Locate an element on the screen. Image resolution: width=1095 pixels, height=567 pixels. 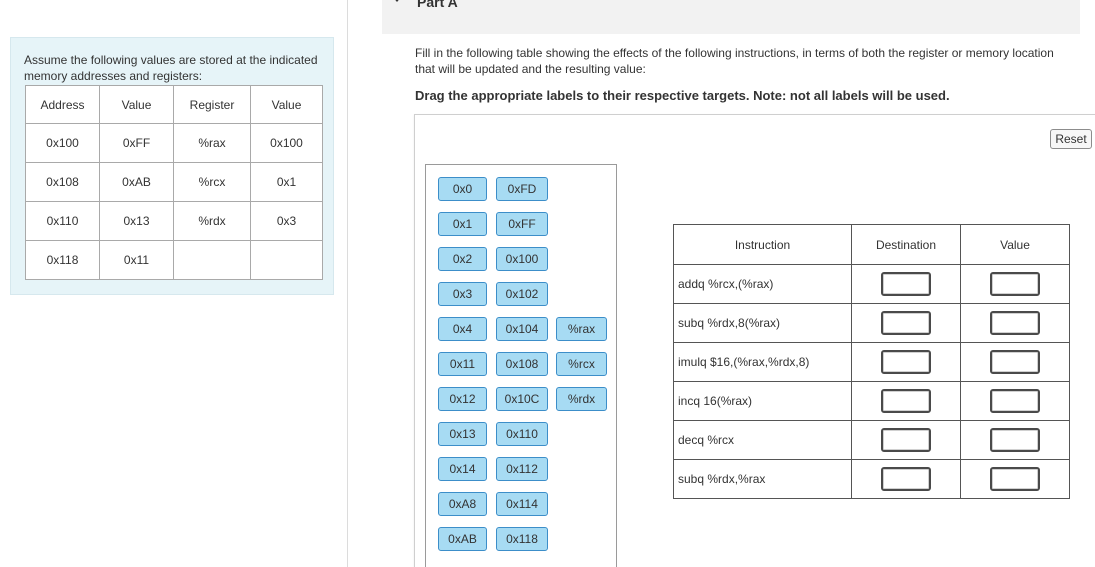
instruction-cell: subq %rdx,8(%rax) is located at coordinates (762, 323).